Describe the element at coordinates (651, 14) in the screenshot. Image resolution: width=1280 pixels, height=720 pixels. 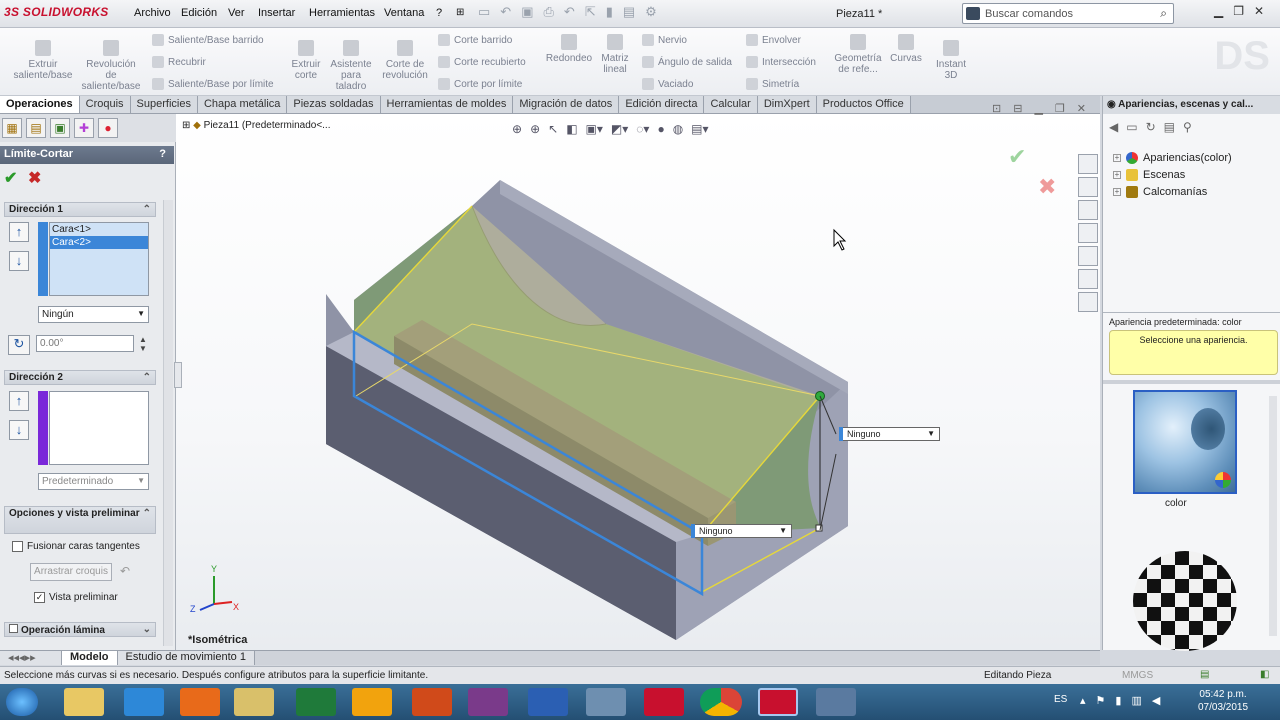
I see `gear-icon: ⚙` at that location.